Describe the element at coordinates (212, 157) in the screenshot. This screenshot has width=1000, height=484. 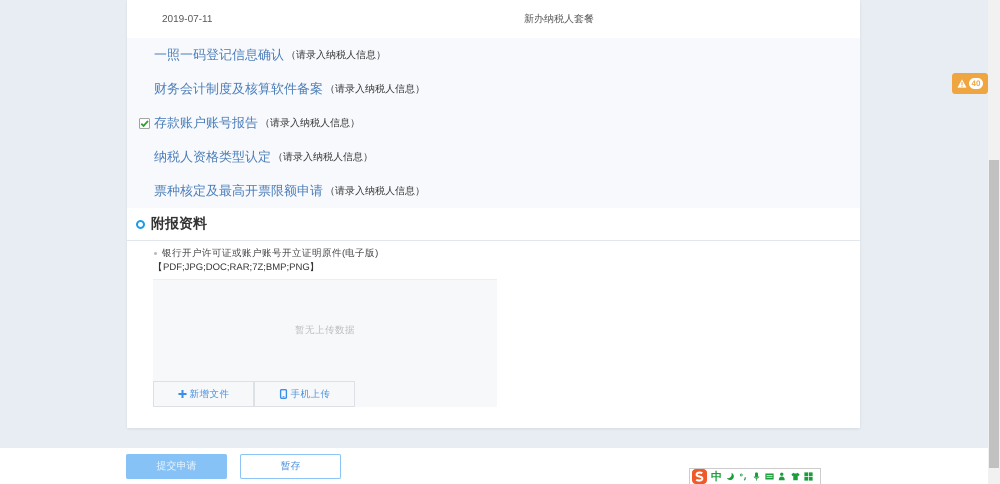
I see `item-link: 纳税人资格类型认定` at that location.